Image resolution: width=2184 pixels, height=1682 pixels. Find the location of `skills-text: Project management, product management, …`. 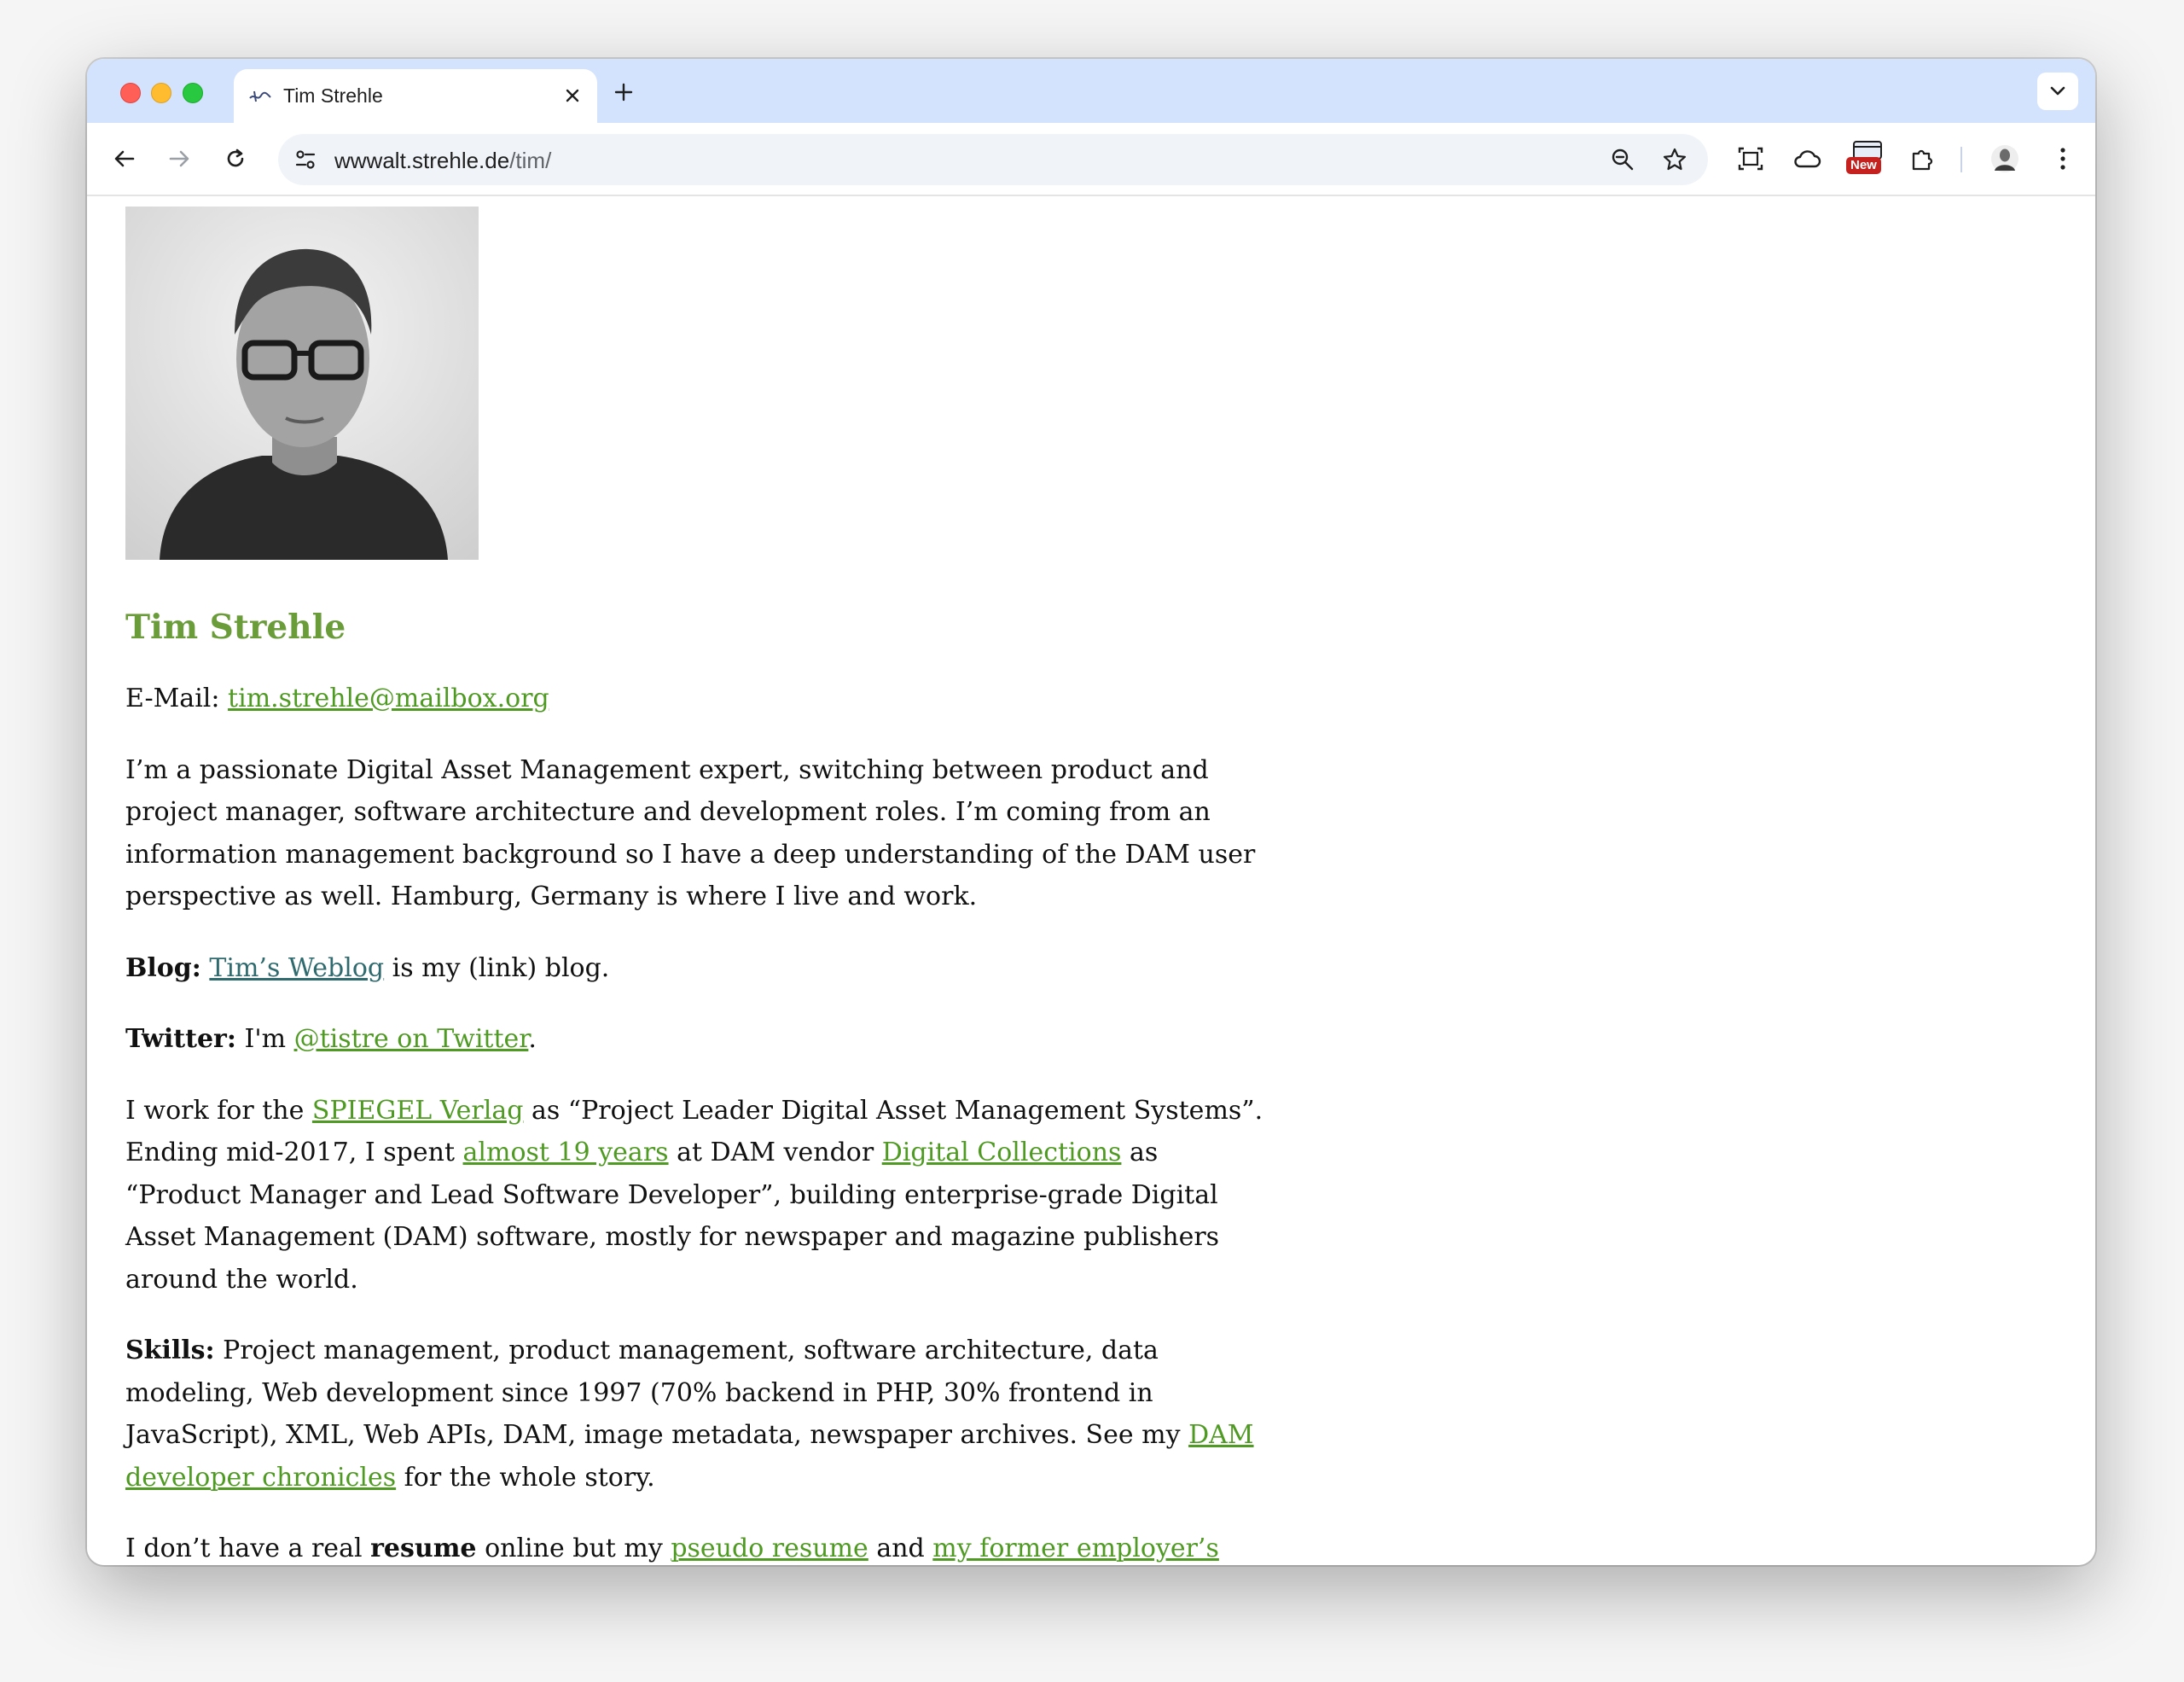

skills-text: Project management, product management, … is located at coordinates (657, 1393).